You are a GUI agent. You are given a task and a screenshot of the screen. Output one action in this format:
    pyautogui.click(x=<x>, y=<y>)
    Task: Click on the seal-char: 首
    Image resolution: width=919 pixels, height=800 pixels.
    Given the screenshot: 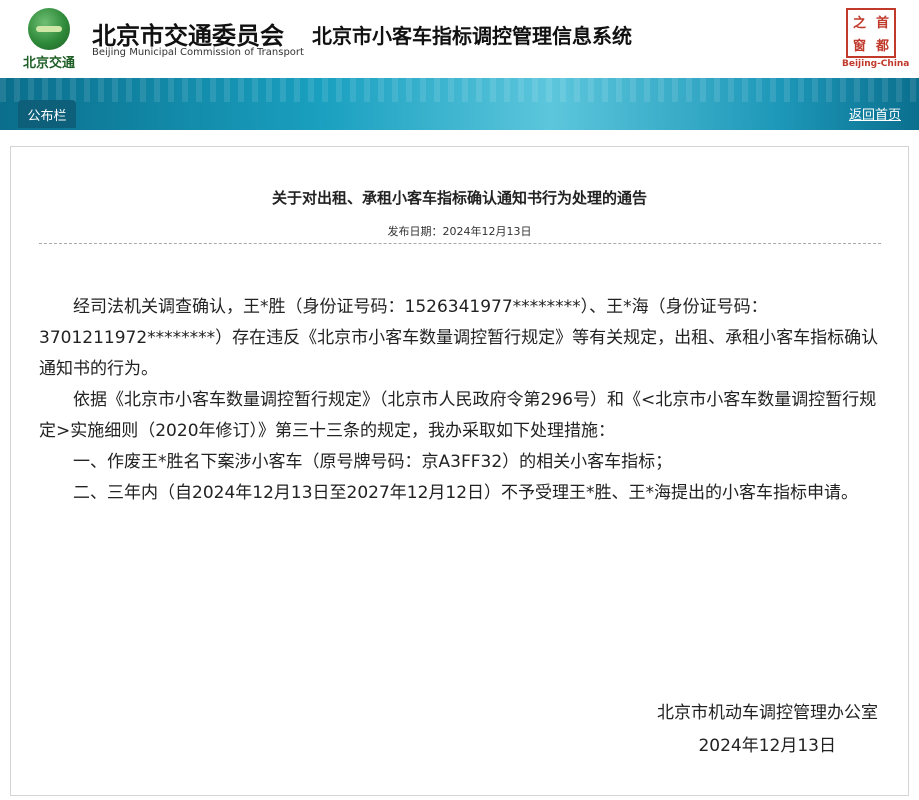 What is the action you would take?
    pyautogui.click(x=882, y=23)
    